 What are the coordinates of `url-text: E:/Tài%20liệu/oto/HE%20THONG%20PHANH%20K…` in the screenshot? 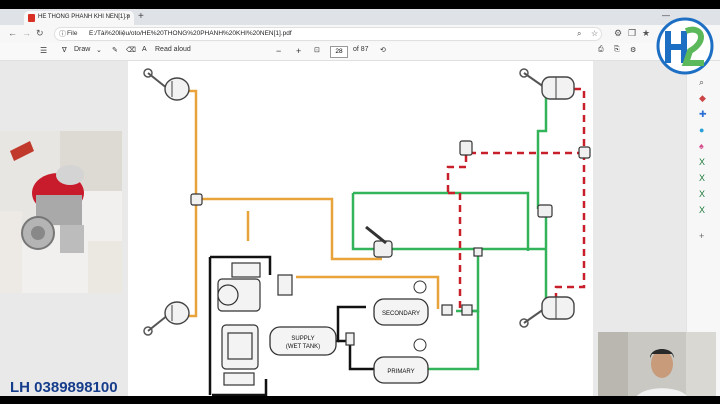 It's located at (190, 33).